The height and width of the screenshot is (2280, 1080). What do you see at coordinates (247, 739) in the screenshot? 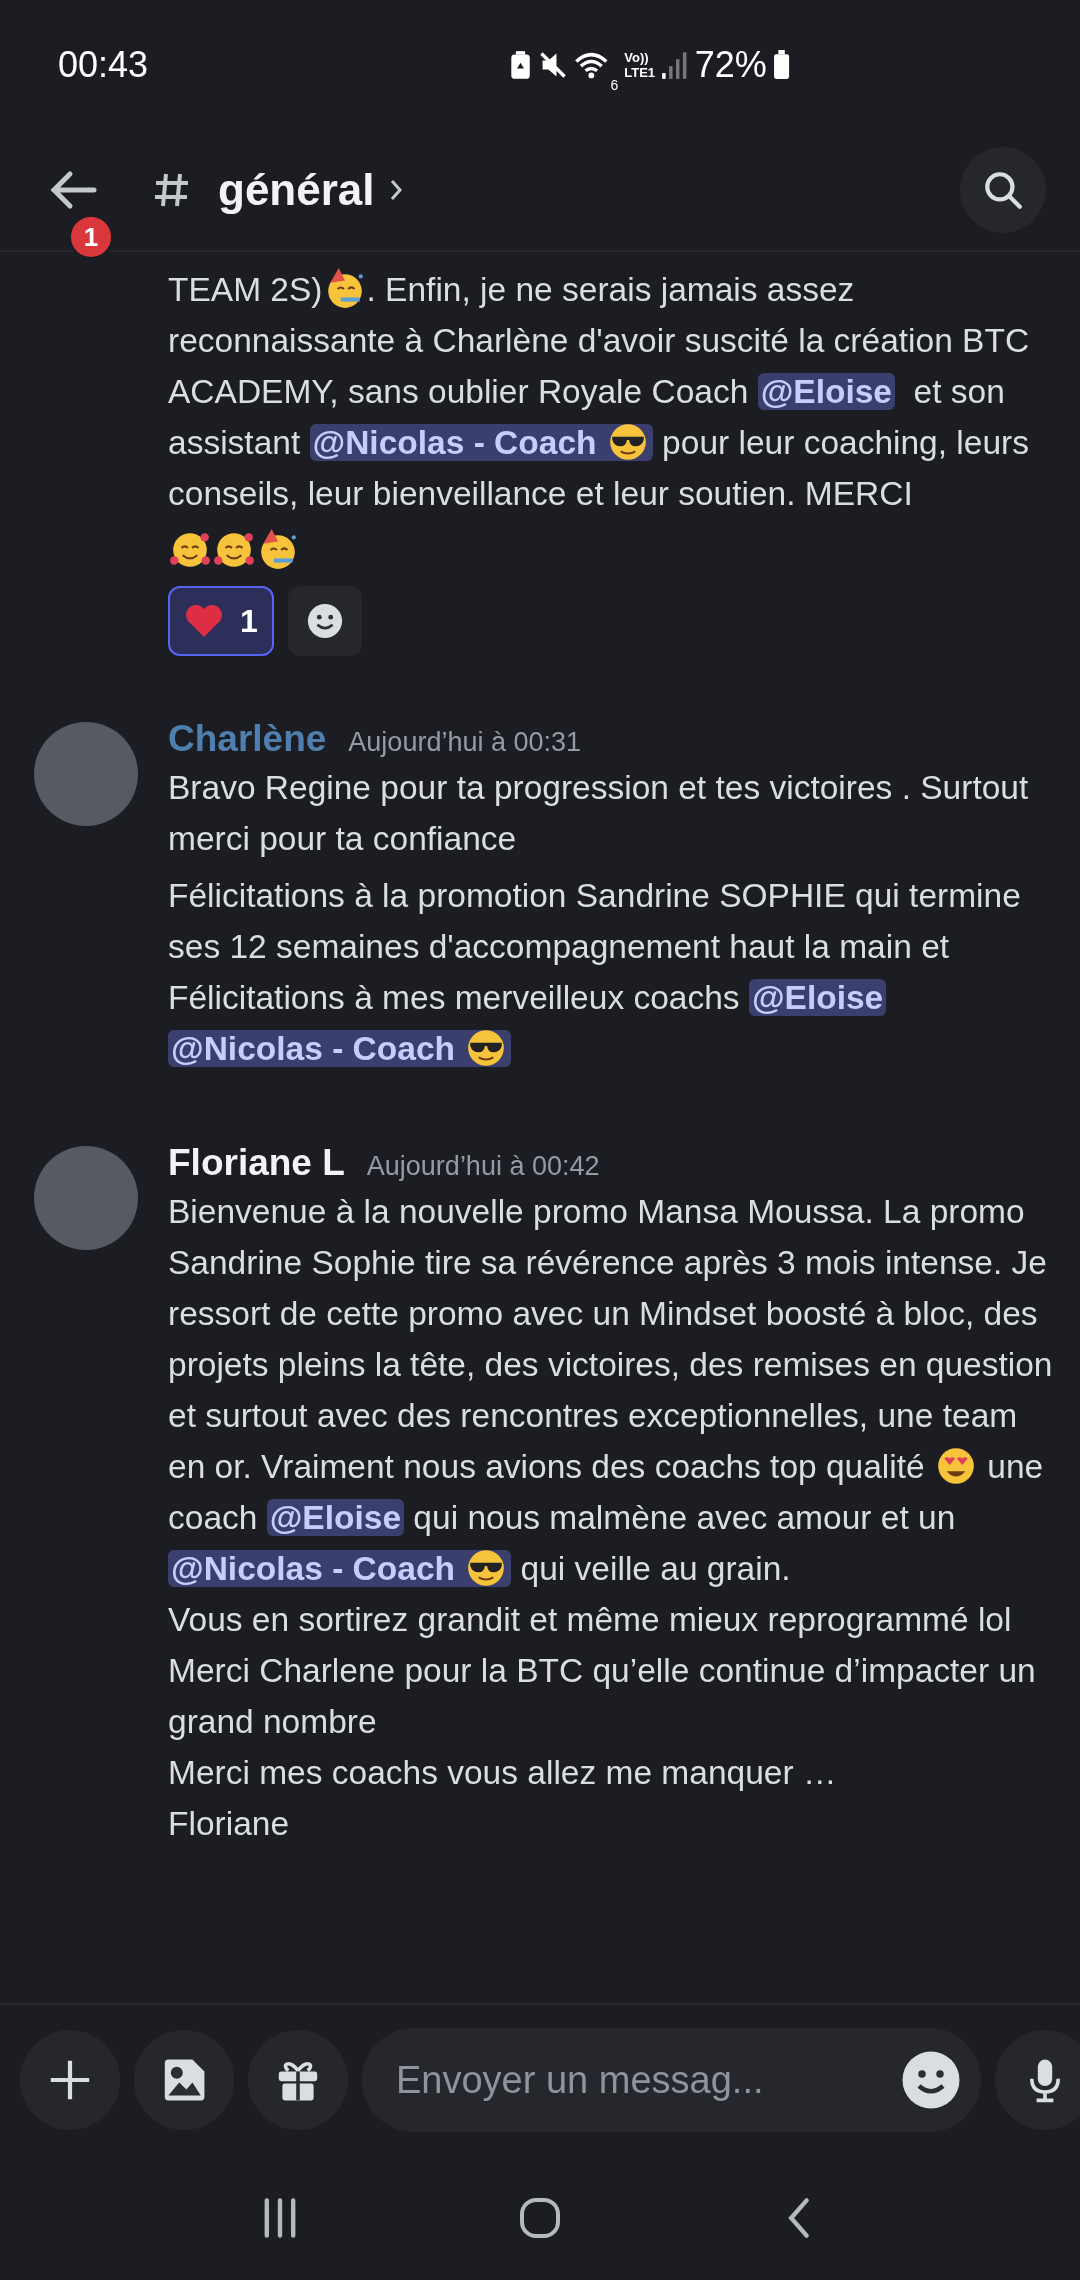
I see `author-name: Charlène` at bounding box center [247, 739].